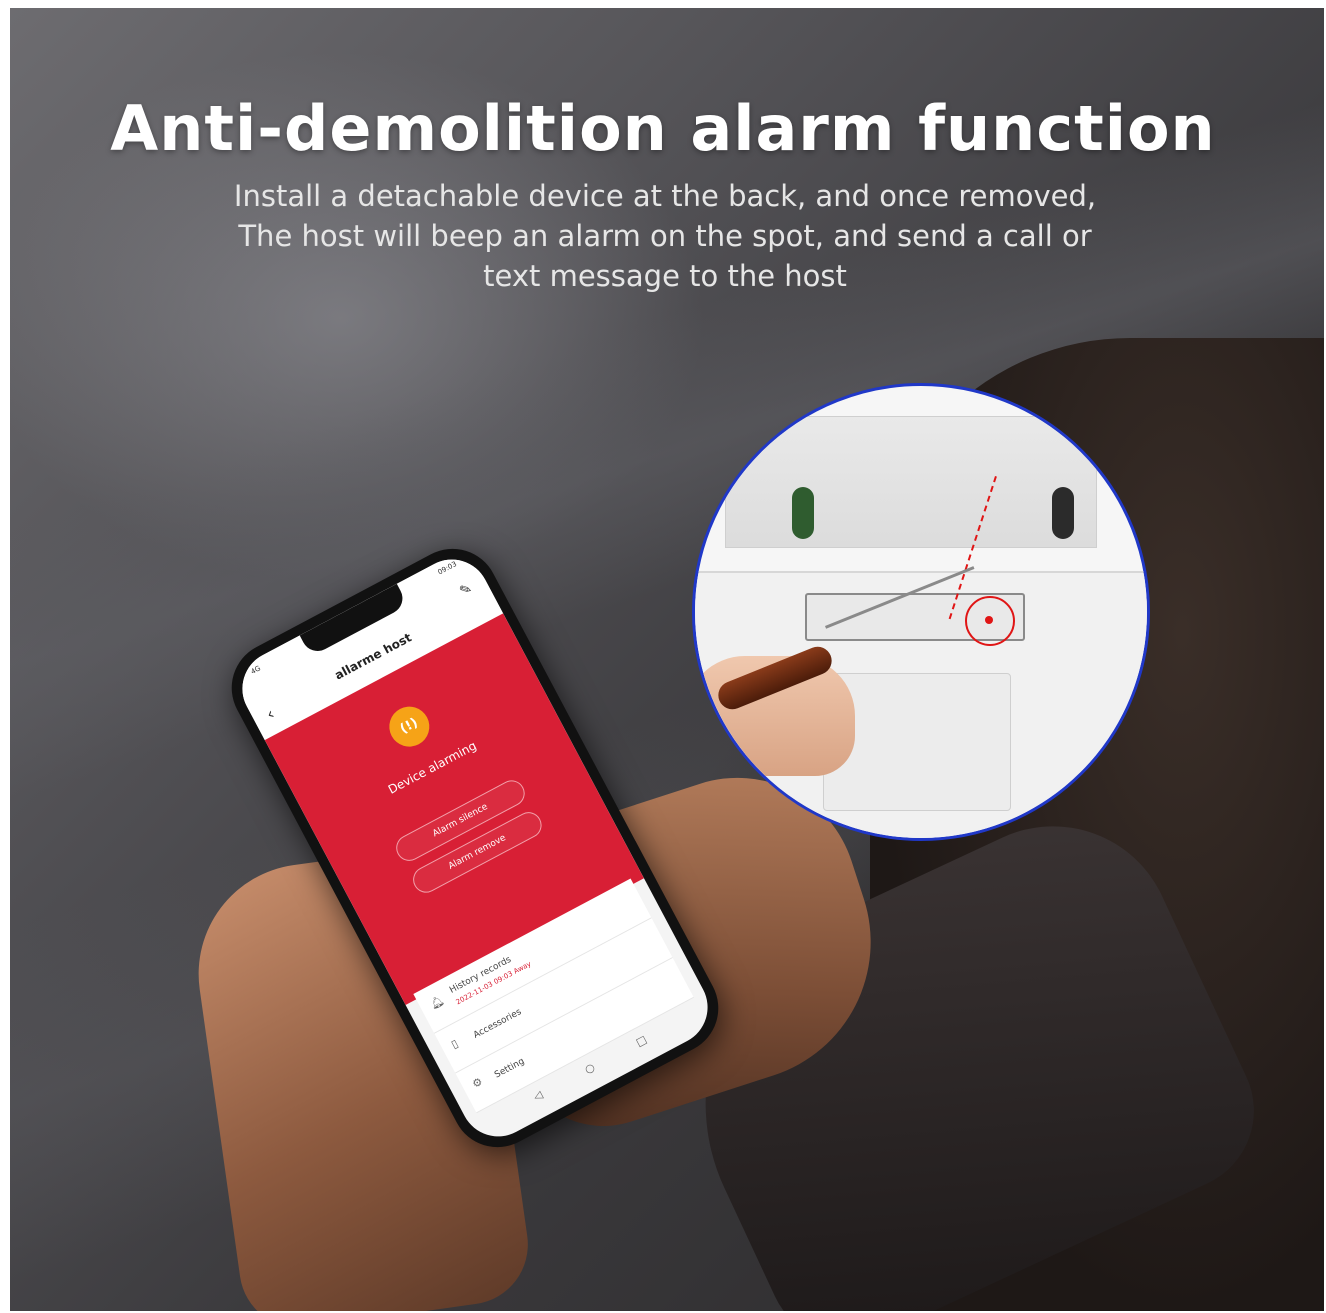  Describe the element at coordinates (663, 128) in the screenshot. I see `page-title: Anti-demolition alarm function` at that location.